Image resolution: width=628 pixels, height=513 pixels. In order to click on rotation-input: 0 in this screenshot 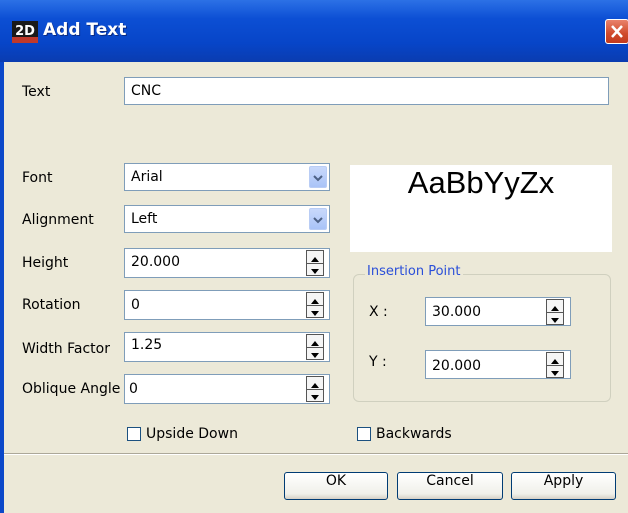, I will do `click(227, 305)`.